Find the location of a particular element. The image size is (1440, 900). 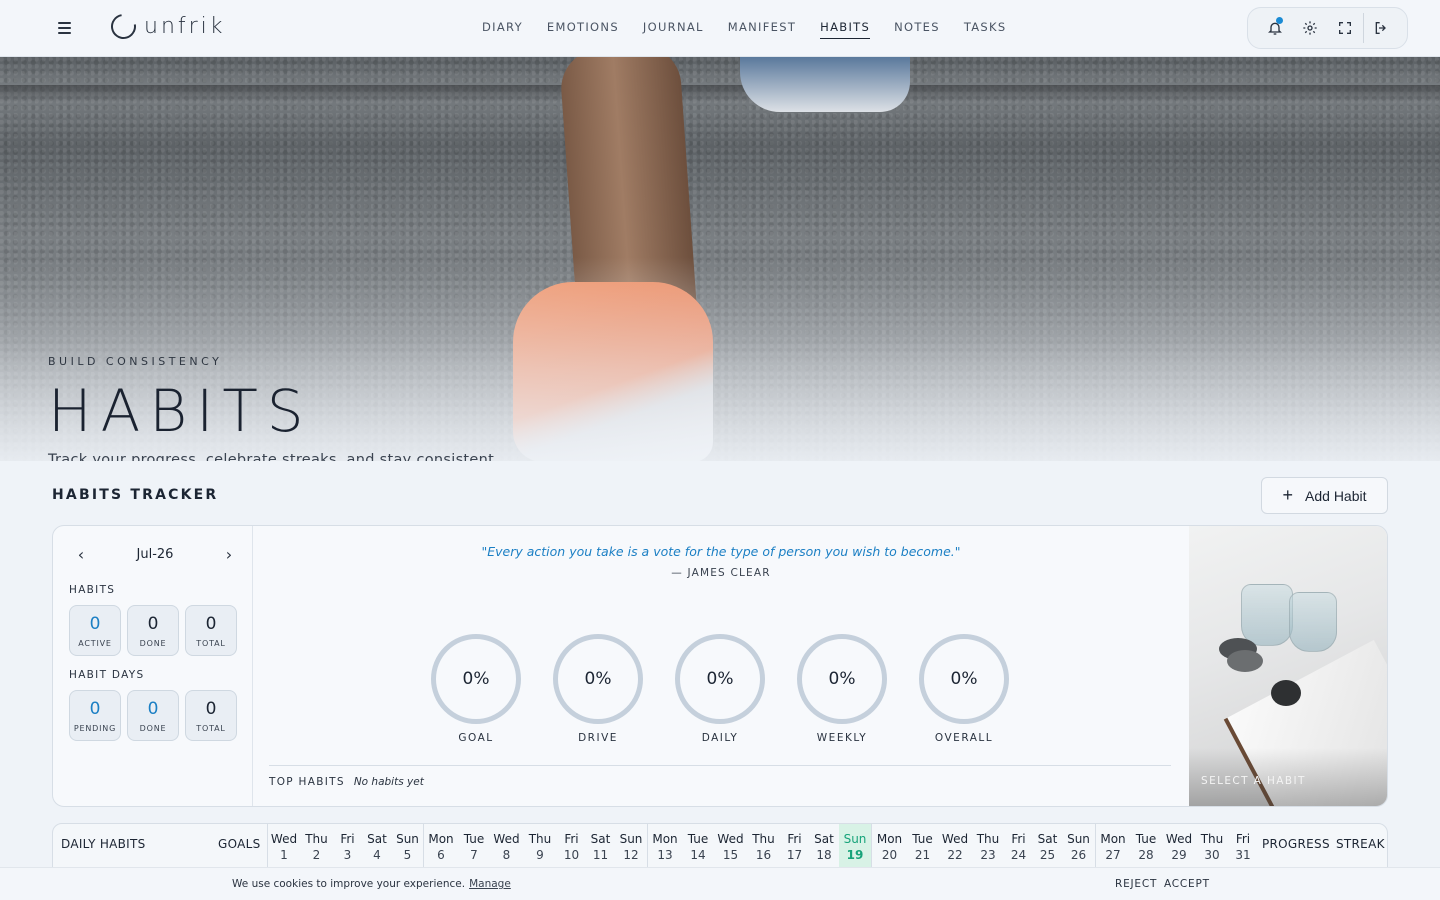

day-column: Fri 10 is located at coordinates (571, 845).